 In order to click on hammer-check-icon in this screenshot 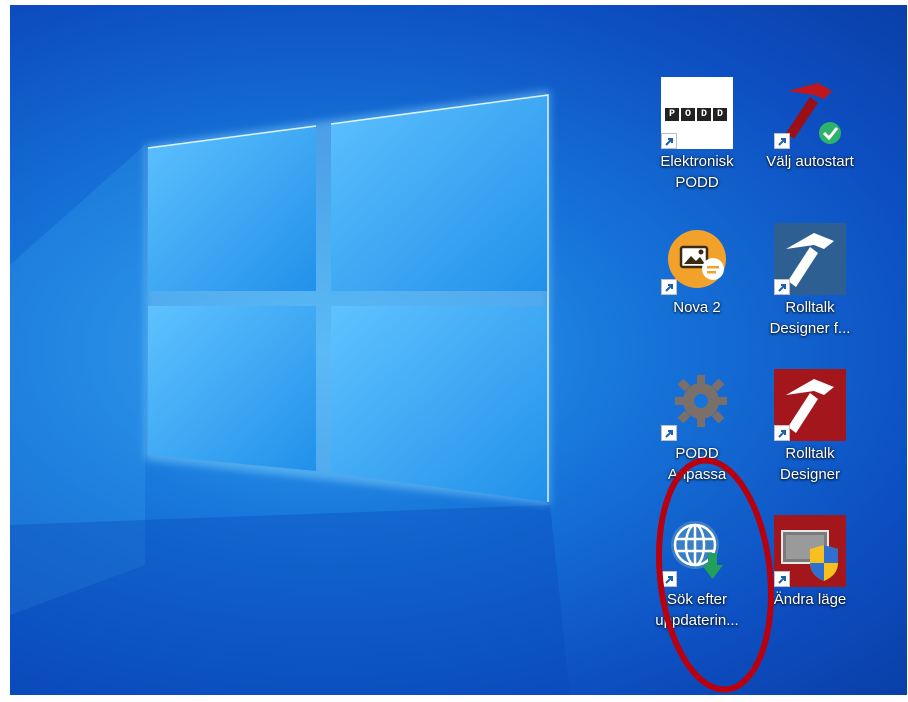, I will do `click(810, 113)`.